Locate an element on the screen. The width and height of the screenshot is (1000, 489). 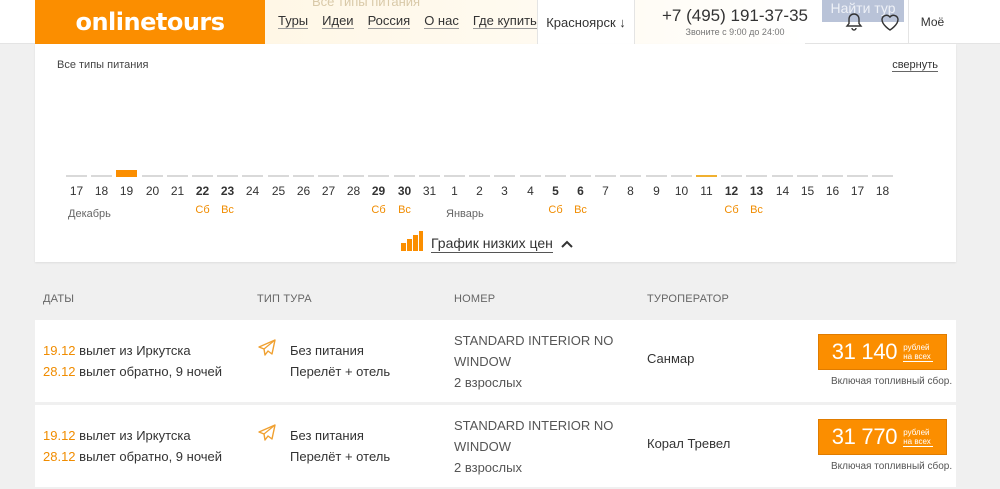
my-account-link: Моё is located at coordinates (932, 22).